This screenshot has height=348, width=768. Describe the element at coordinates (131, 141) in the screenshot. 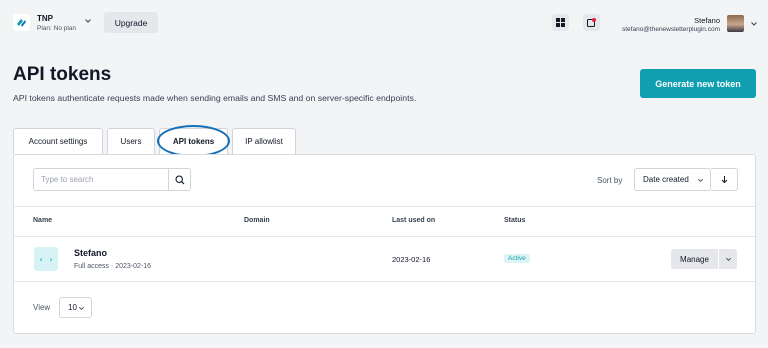

I see `tab-users: Users` at that location.